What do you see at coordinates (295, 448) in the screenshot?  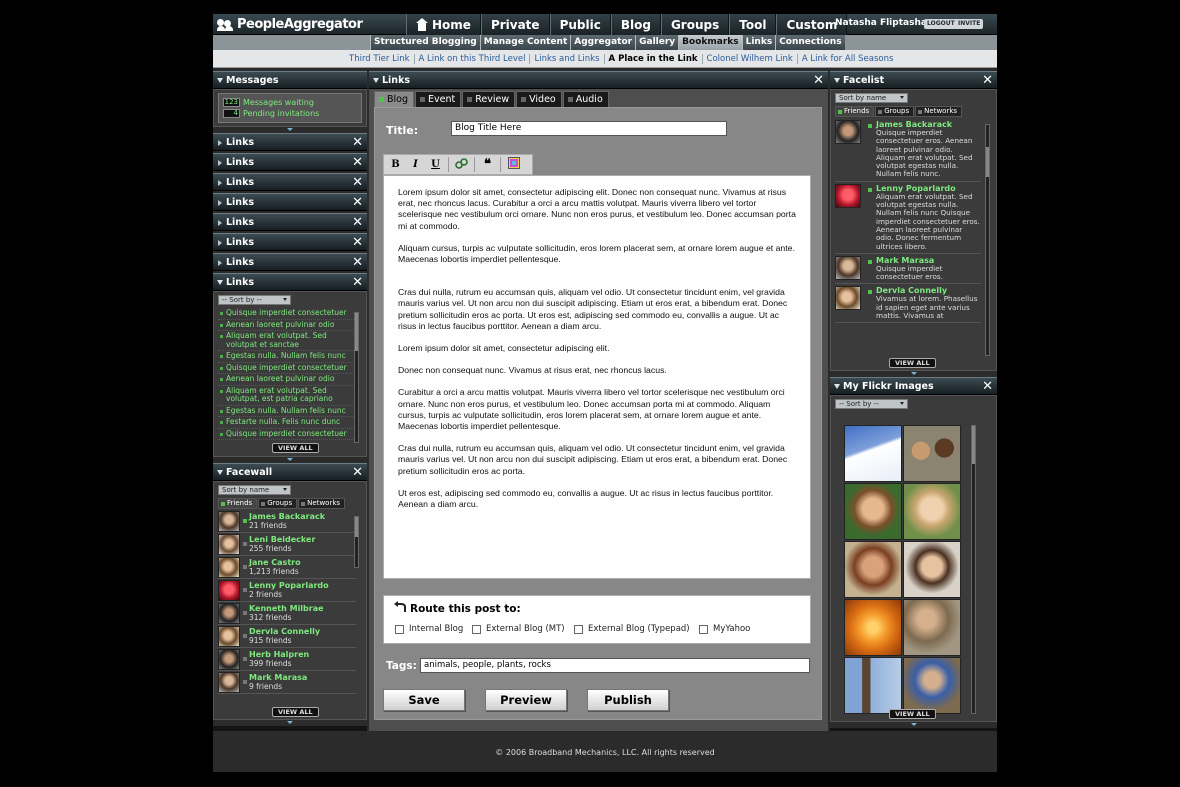 I see `links-view-all-button: VIEW ALL` at bounding box center [295, 448].